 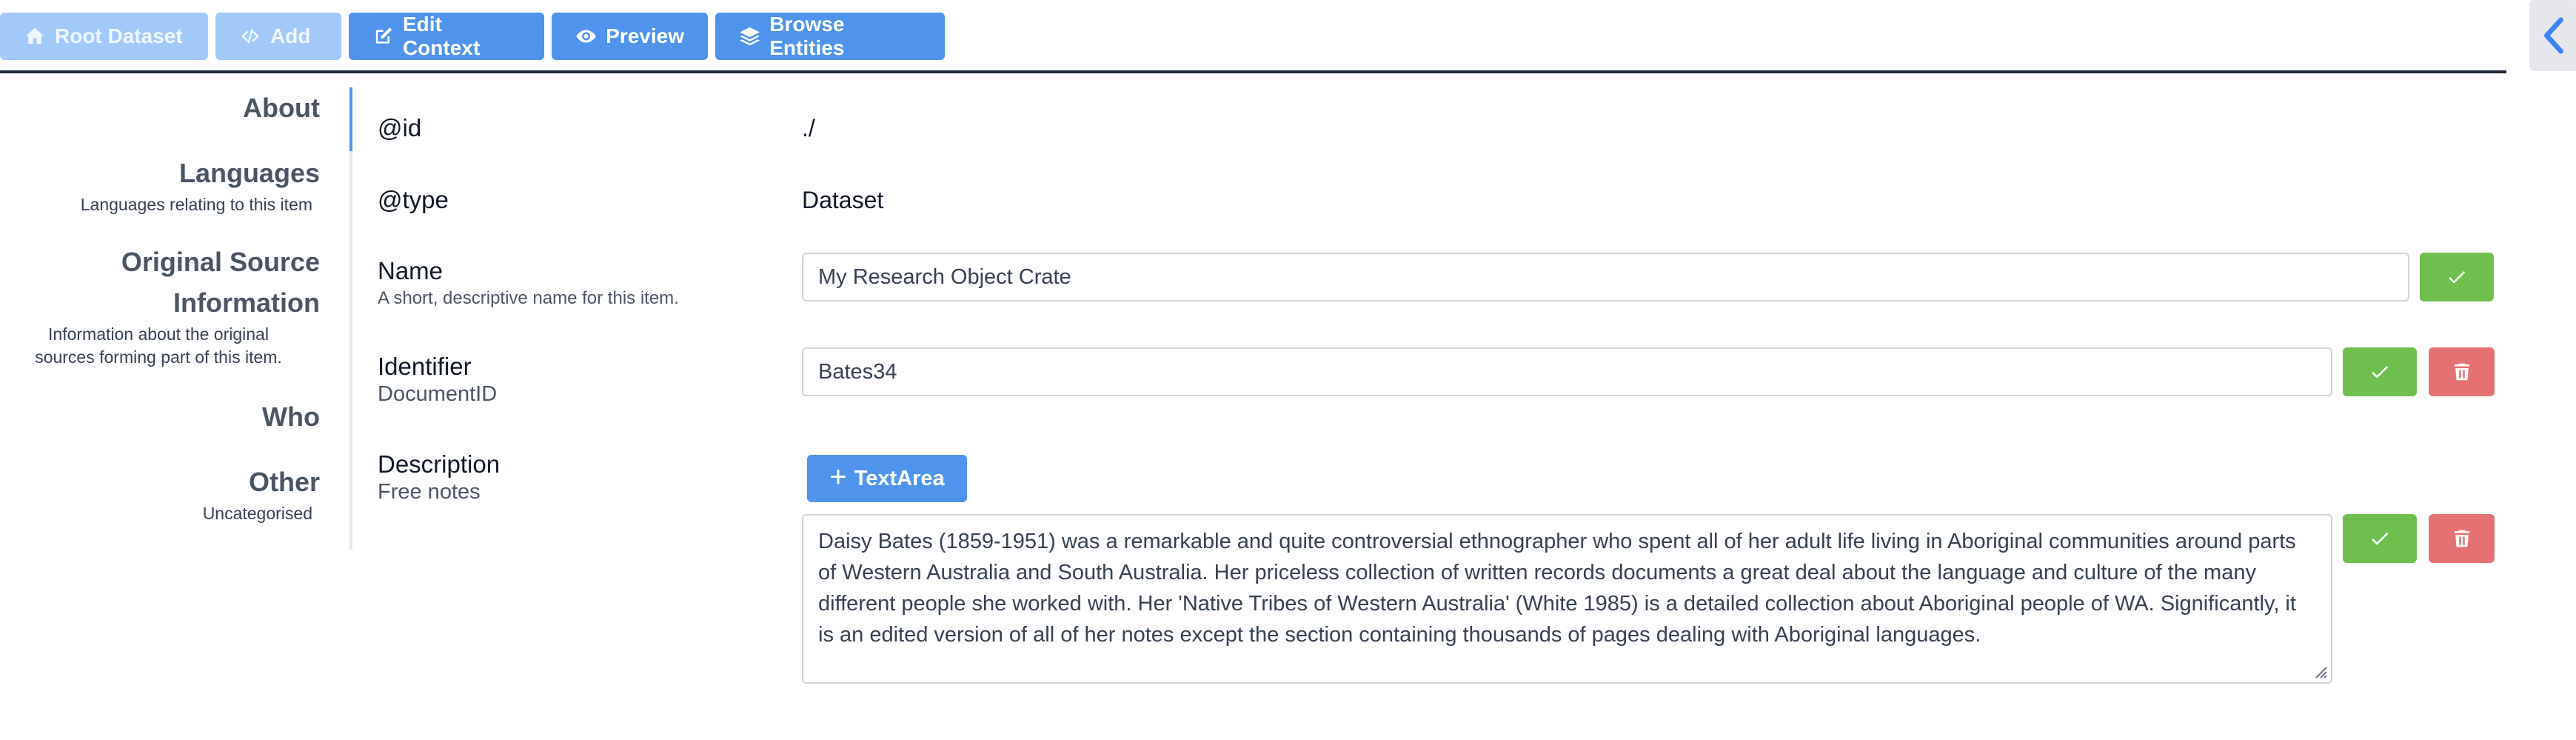 What do you see at coordinates (899, 478) in the screenshot?
I see `add-textarea-label: TextArea` at bounding box center [899, 478].